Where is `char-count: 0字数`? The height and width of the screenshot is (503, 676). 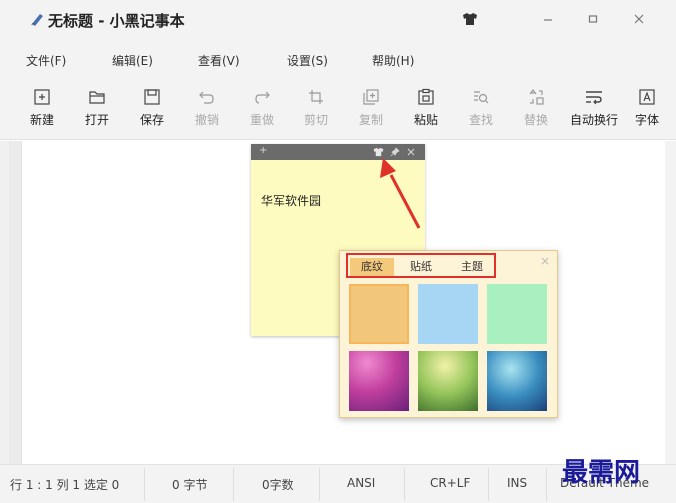
char-count: 0字数 is located at coordinates (278, 485).